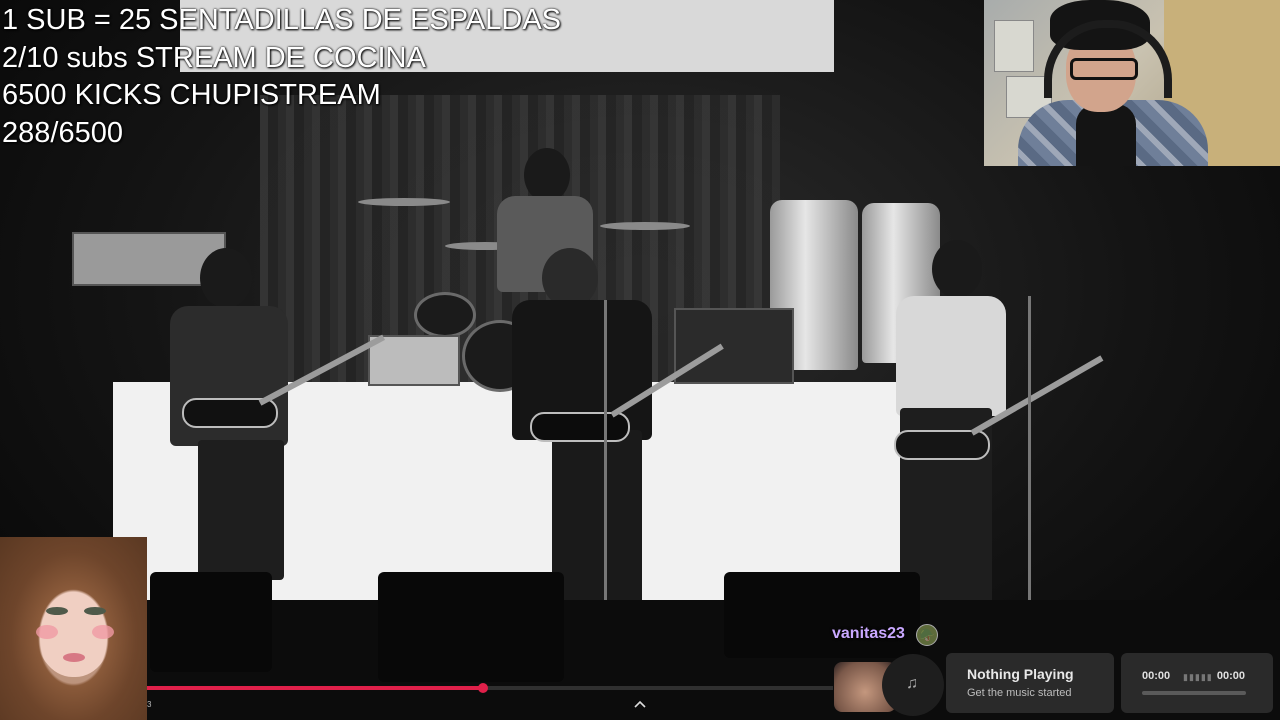 The height and width of the screenshot is (720, 1280). What do you see at coordinates (942, 445) in the screenshot?
I see `bass-guitar` at bounding box center [942, 445].